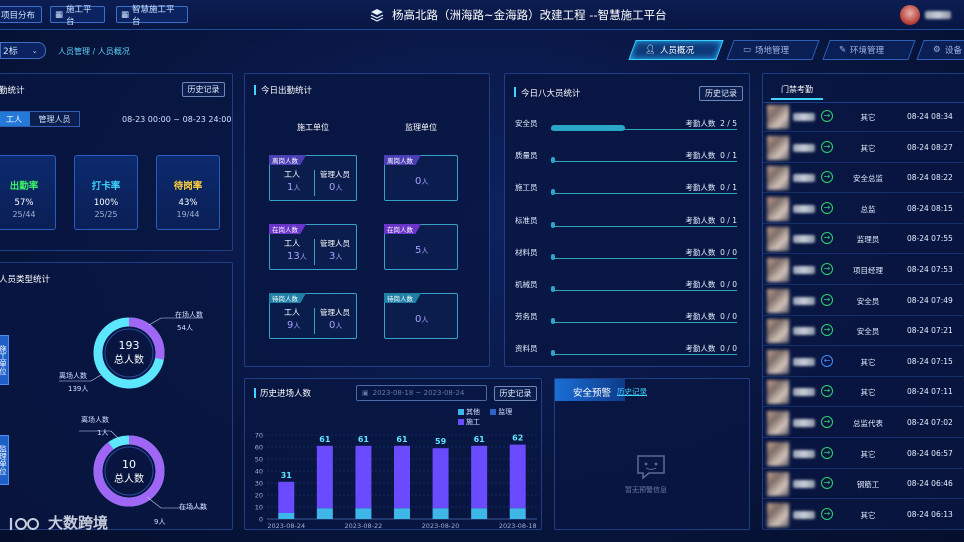 This screenshot has height=542, width=964. I want to click on gate-row: → 安全员 08-24 07:49, so click(863, 301).